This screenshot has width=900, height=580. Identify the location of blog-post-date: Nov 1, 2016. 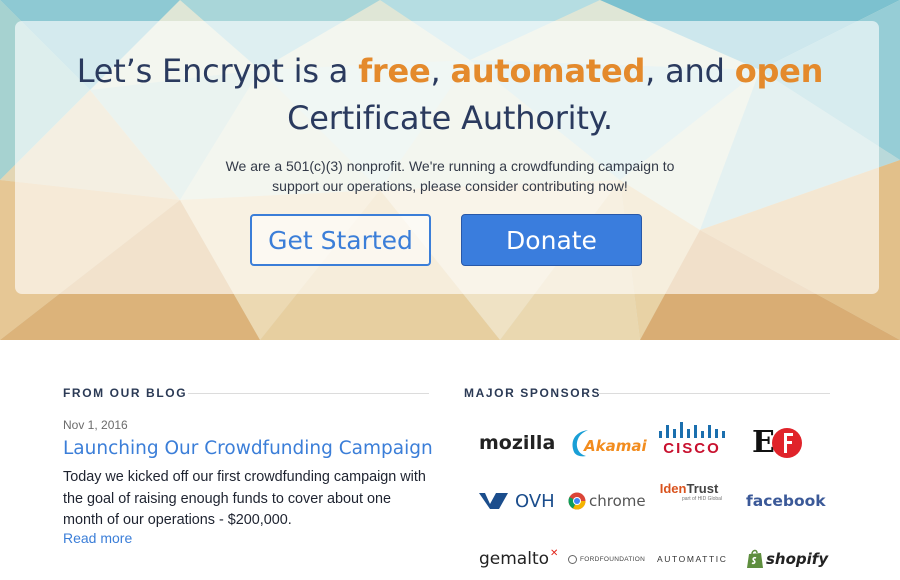
(95, 425).